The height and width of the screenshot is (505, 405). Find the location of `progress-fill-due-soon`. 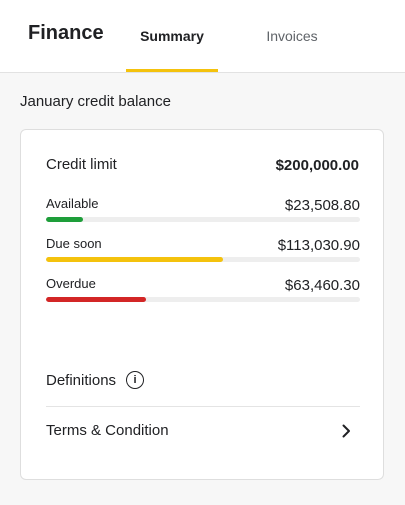

progress-fill-due-soon is located at coordinates (135, 259).